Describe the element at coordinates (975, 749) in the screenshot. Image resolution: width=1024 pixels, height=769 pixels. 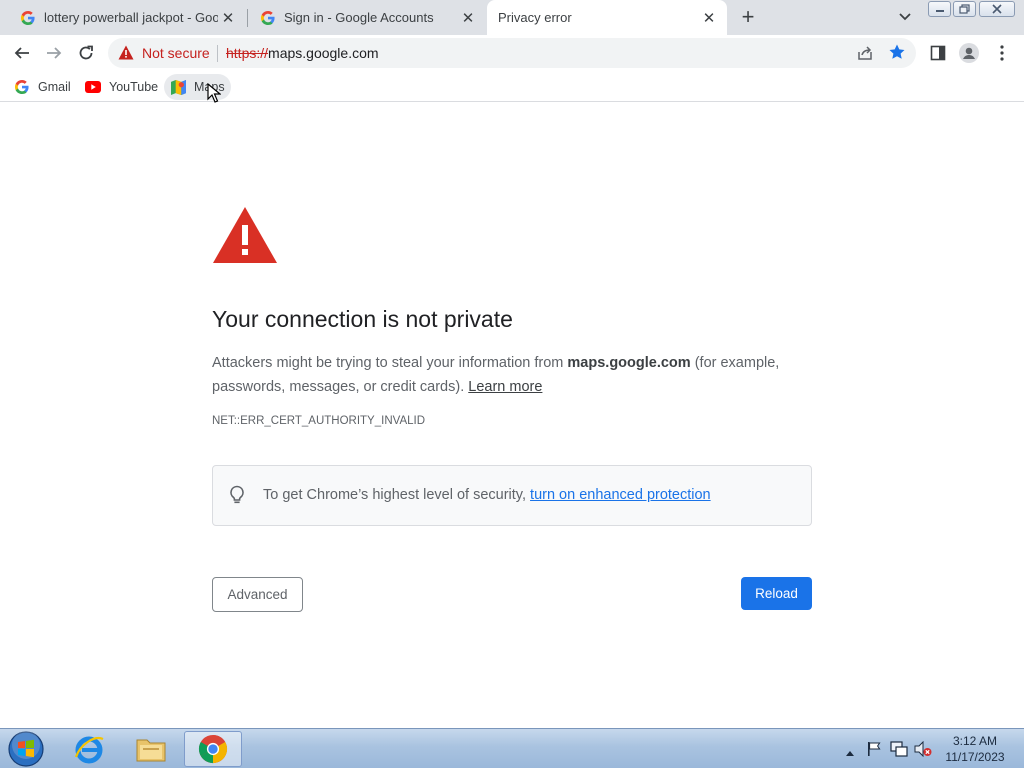
I see `clock: 3:12 AM 11/17/2023` at that location.